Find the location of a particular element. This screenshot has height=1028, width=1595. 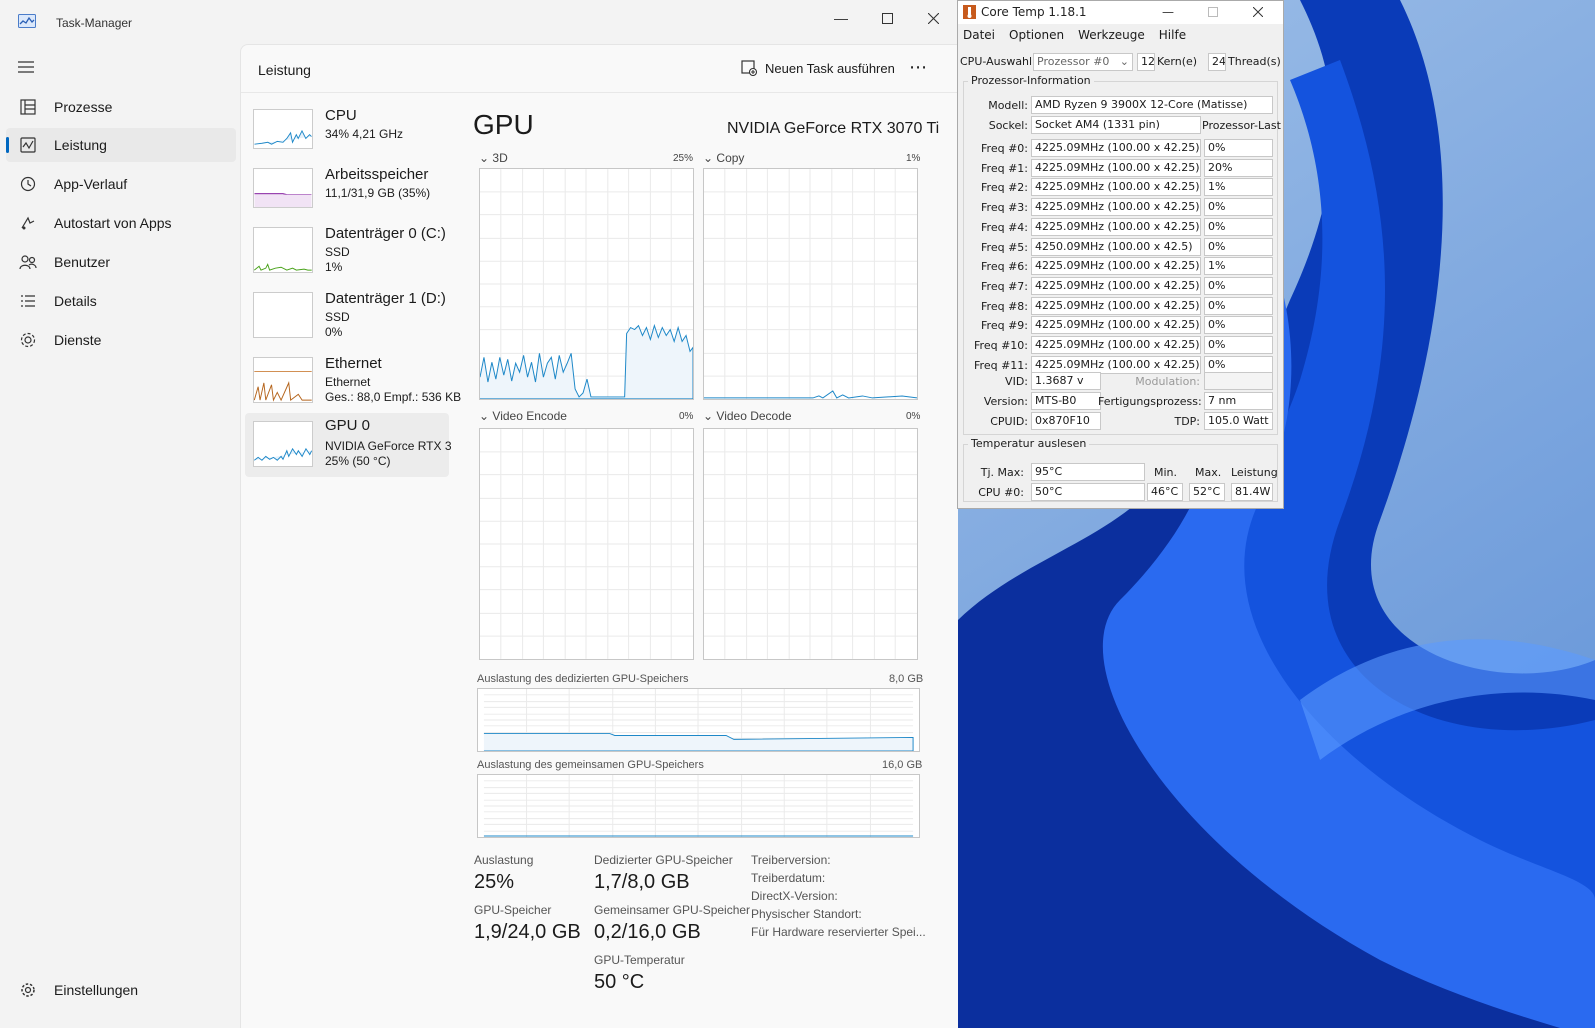

run-new-task-button: Neuen Task ausführen is located at coordinates (818, 68).